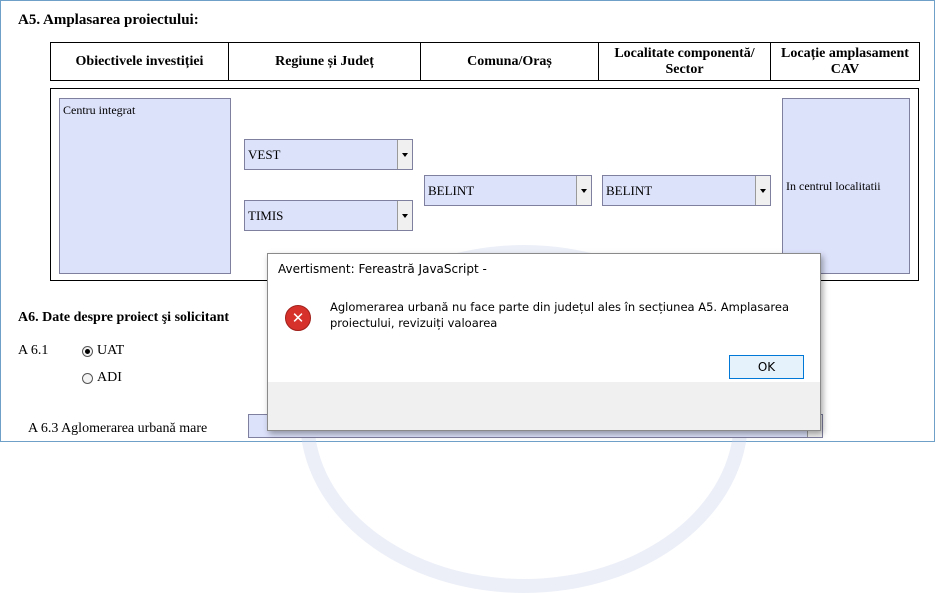  I want to click on a61-label: A 6.1, so click(33, 350).